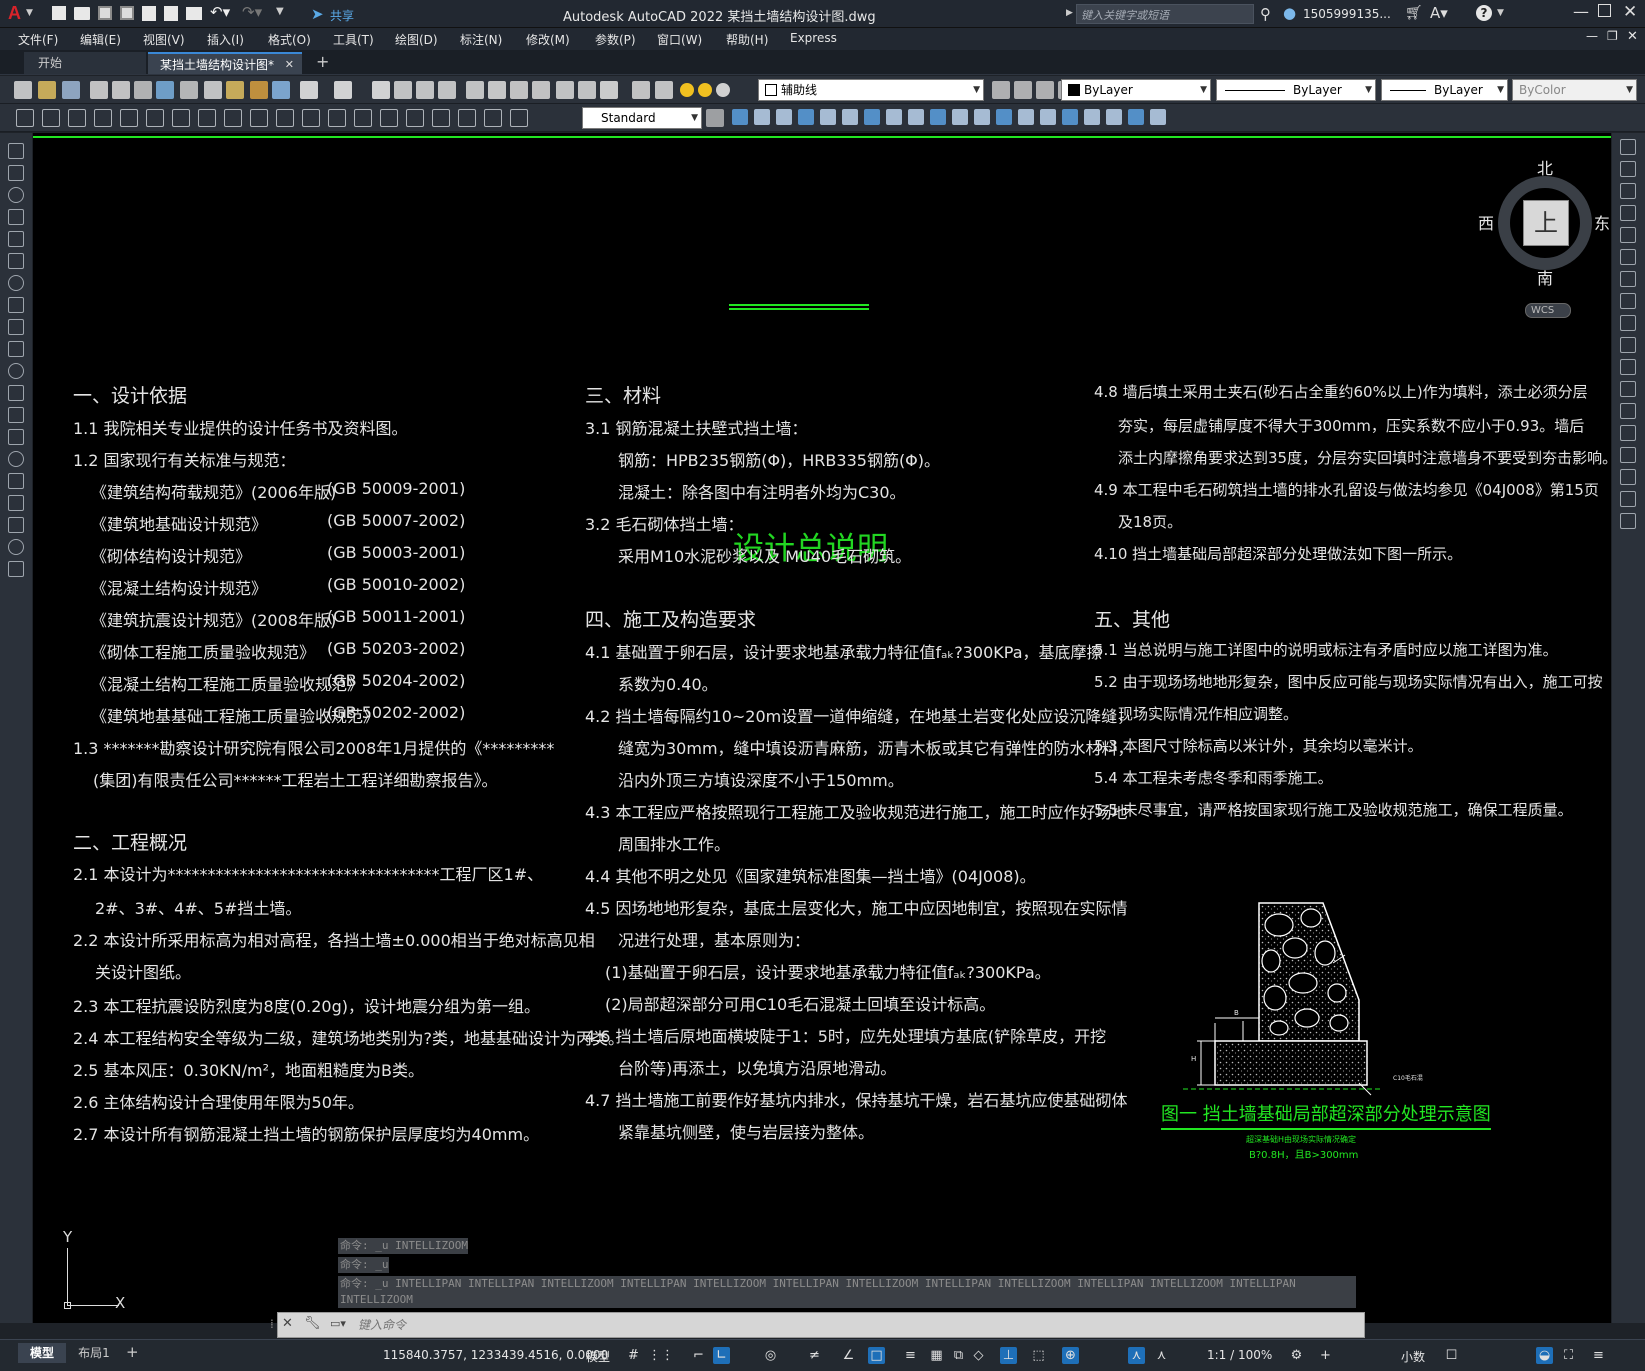 The image size is (1645, 1371). I want to click on linetype-dropdown: ByLayer ▼, so click(1296, 90).